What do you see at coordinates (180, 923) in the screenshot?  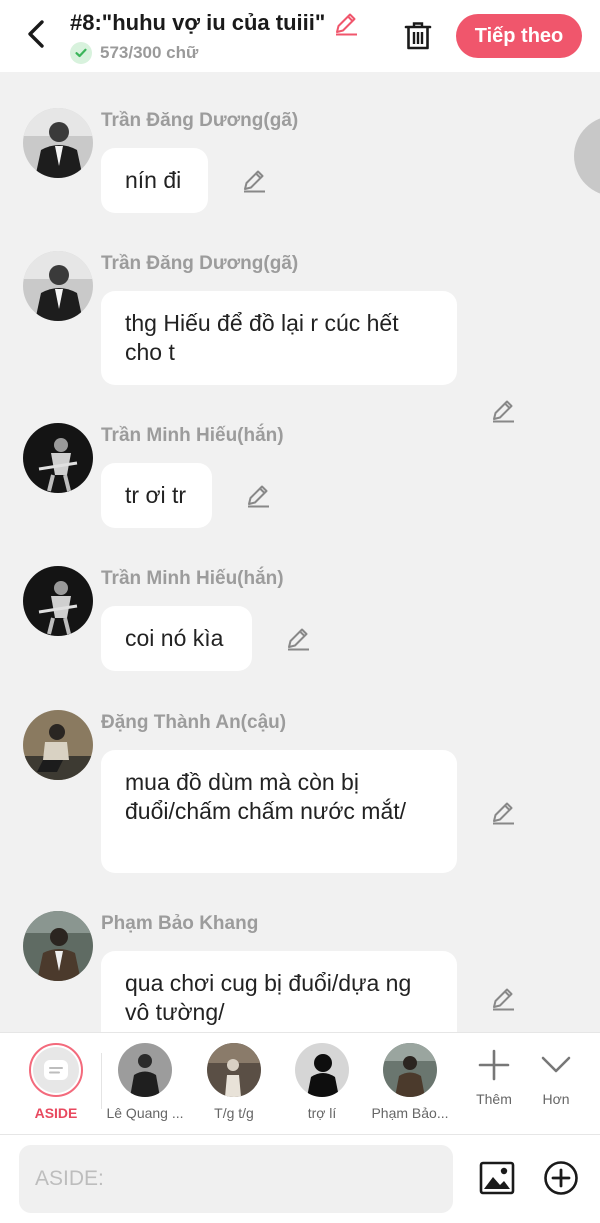 I see `message-author: Phạm Bảo Khang` at bounding box center [180, 923].